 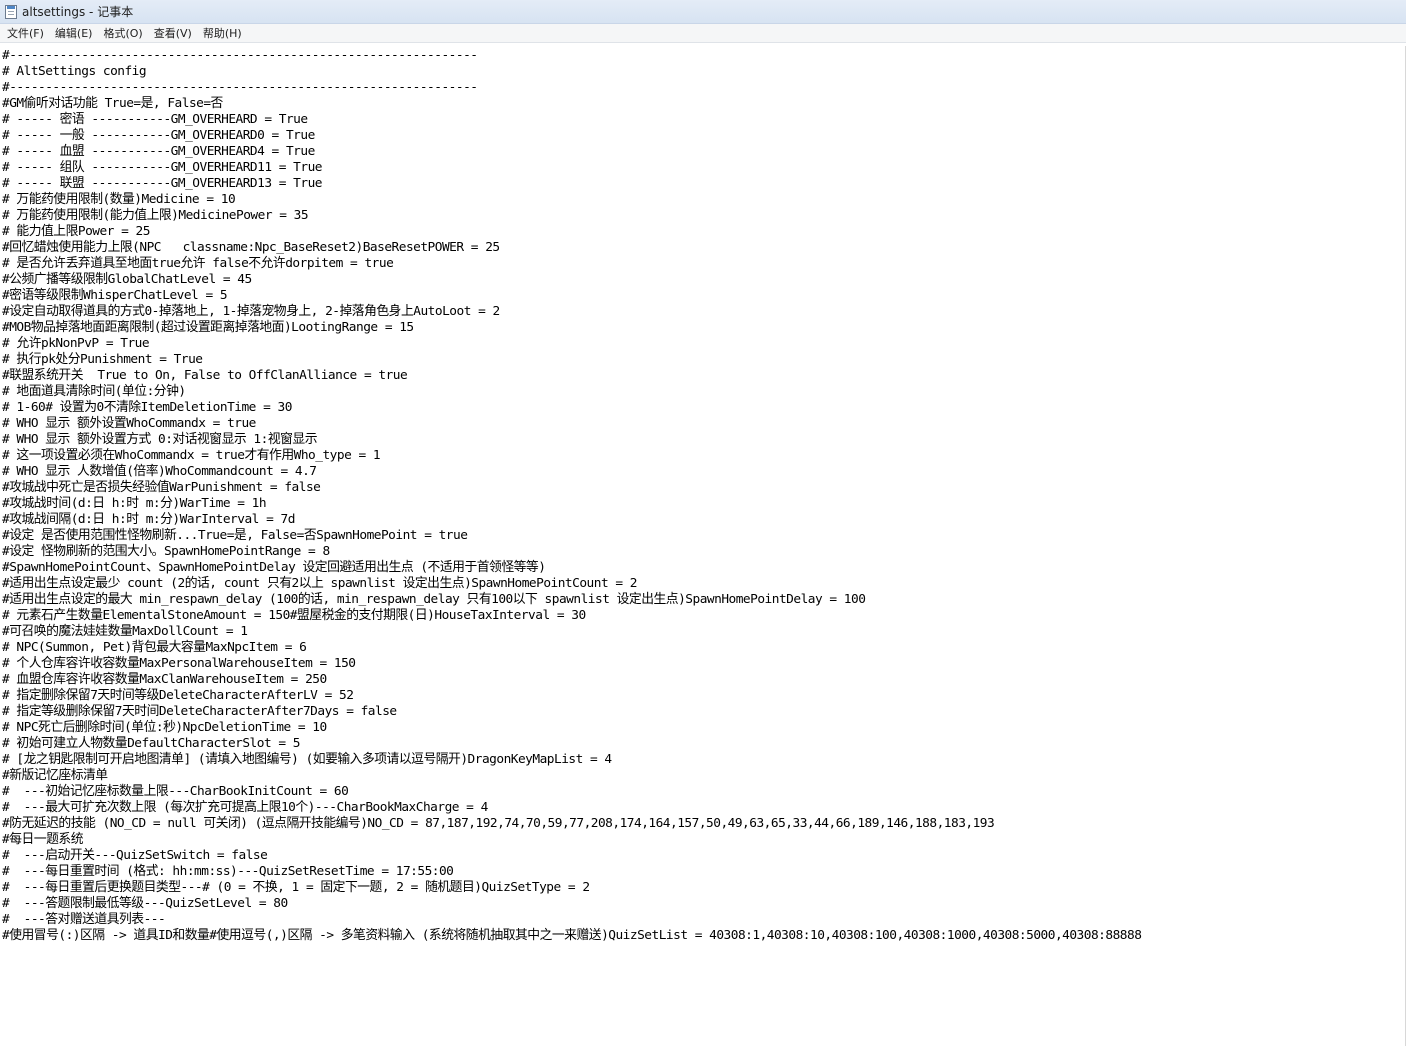 I want to click on text-line: # WHO 显示 人数增值(倍率)WhoCommandcount = 4.7, so click(x=159, y=471).